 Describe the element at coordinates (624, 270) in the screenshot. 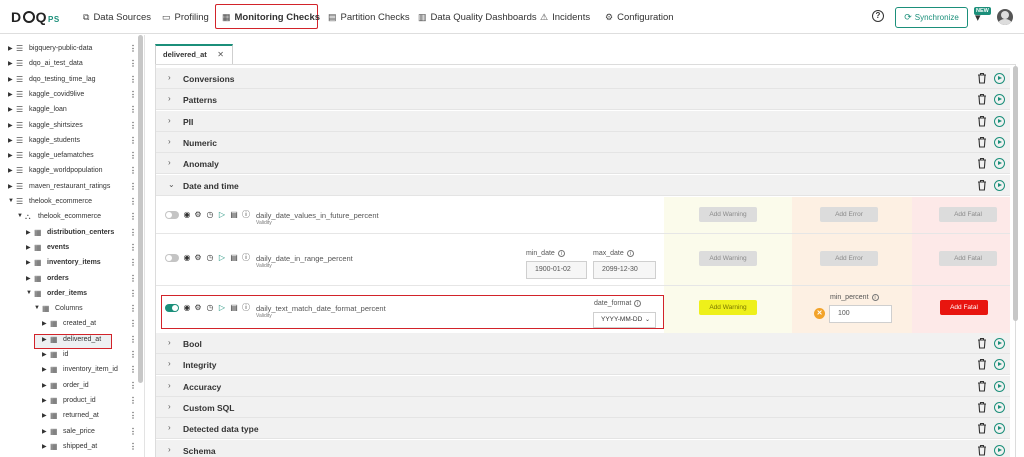

I see `max-date-input: 2099-12-30` at that location.